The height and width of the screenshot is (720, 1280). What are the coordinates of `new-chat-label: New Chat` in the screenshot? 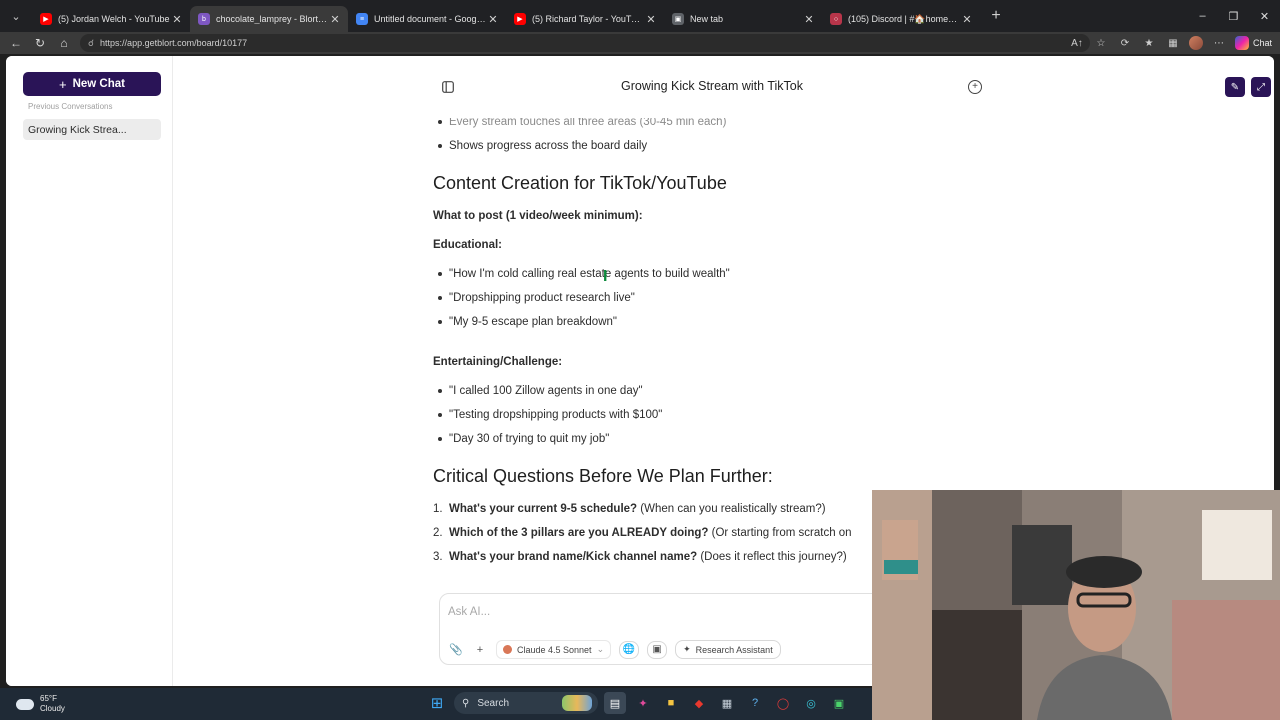 It's located at (98, 84).